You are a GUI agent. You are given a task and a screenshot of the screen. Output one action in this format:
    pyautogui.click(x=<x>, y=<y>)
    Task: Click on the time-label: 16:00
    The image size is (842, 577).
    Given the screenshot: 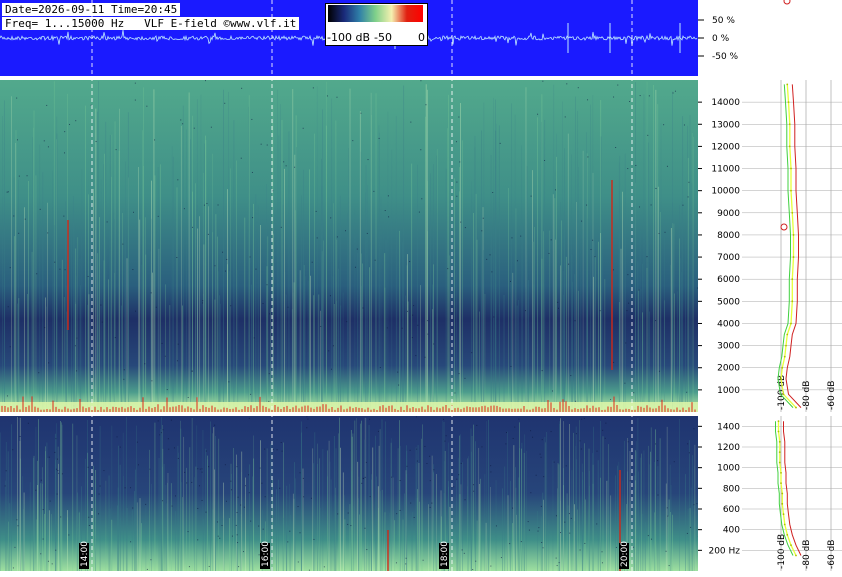 What is the action you would take?
    pyautogui.click(x=266, y=554)
    